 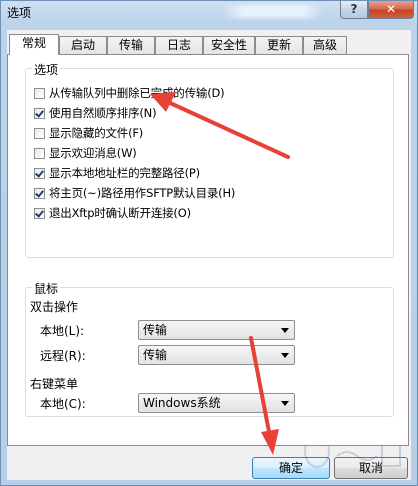 What do you see at coordinates (46, 288) in the screenshot?
I see `mouse-group-label: 鼠标` at bounding box center [46, 288].